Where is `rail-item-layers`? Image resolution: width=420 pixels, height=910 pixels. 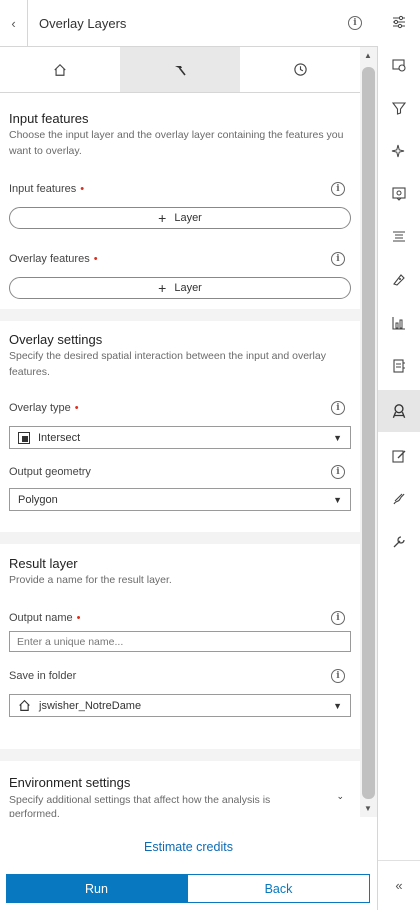 rail-item-layers is located at coordinates (399, 65).